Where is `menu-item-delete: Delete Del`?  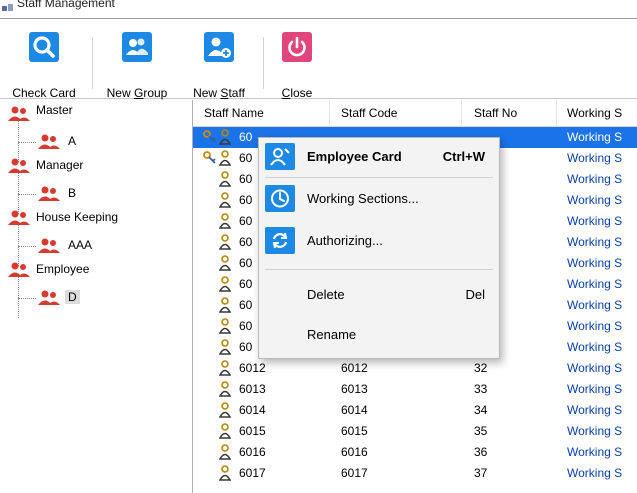 menu-item-delete: Delete Del is located at coordinates (379, 294).